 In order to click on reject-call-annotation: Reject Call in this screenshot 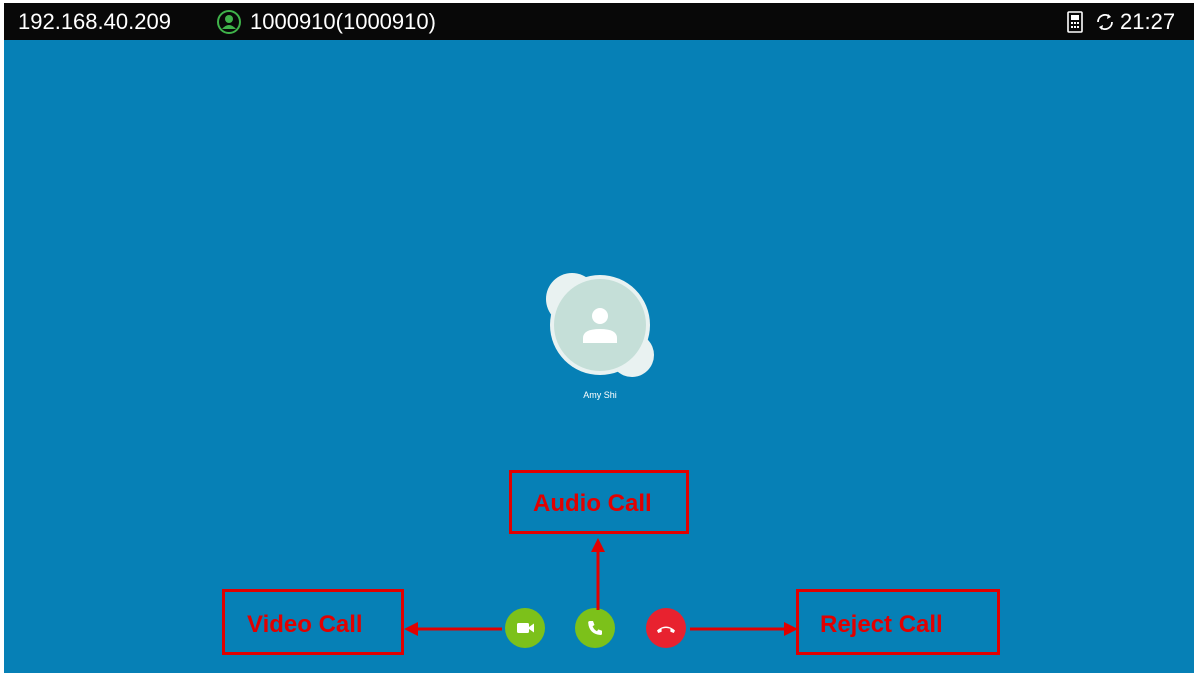, I will do `click(898, 622)`.